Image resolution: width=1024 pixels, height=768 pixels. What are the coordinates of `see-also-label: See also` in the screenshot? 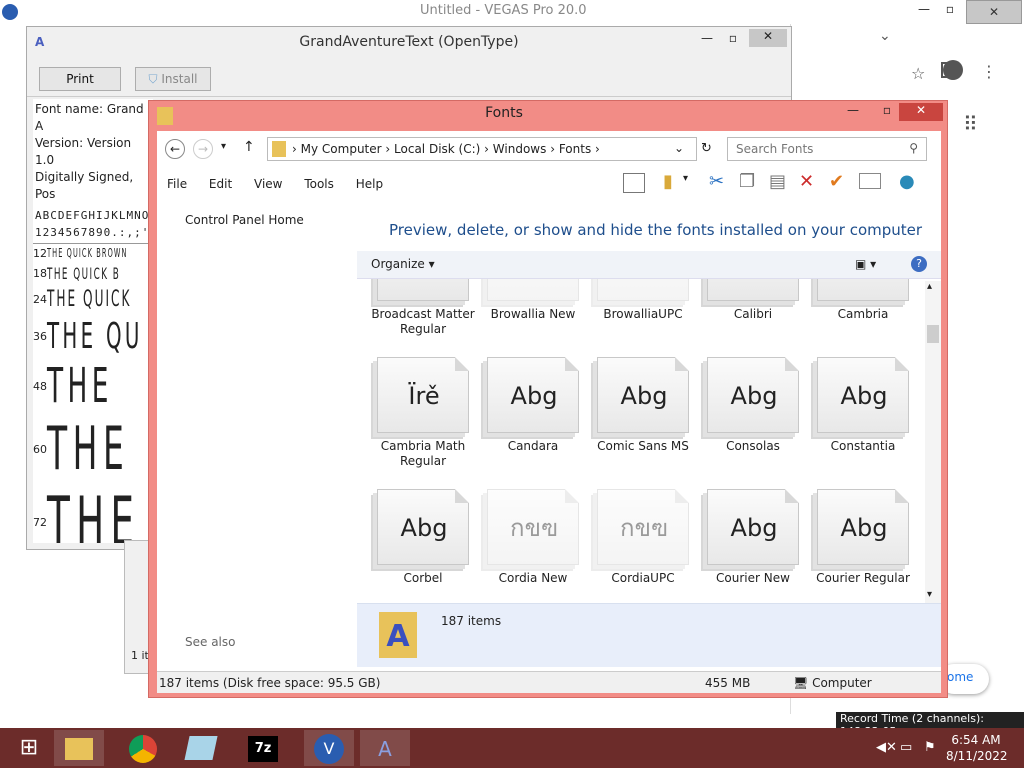 It's located at (210, 642).